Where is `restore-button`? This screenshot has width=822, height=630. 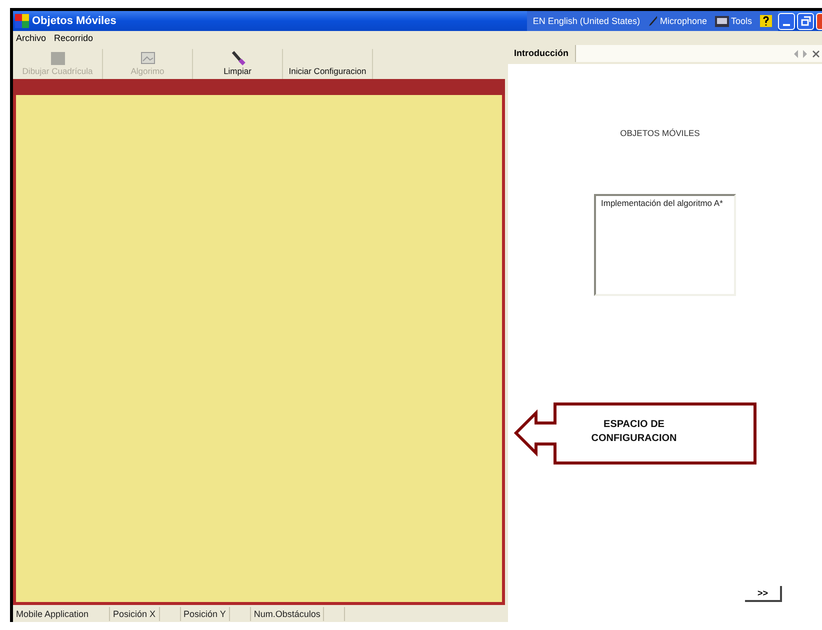
restore-button is located at coordinates (805, 21).